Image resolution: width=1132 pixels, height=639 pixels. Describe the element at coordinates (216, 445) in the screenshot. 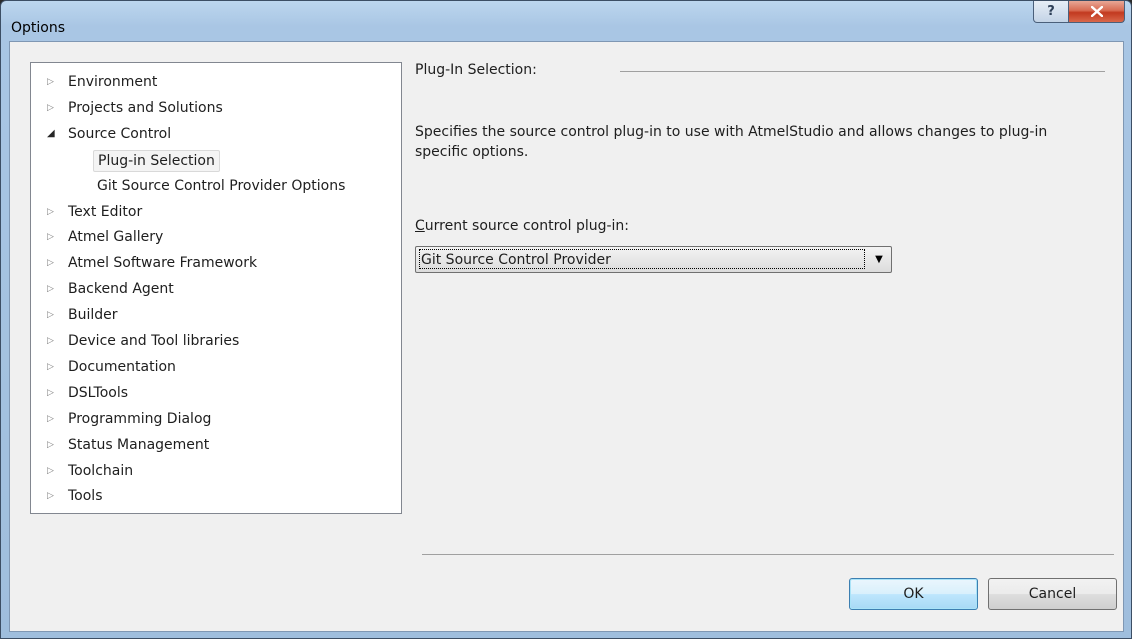

I see `tree-item: ▷ Status Management` at that location.